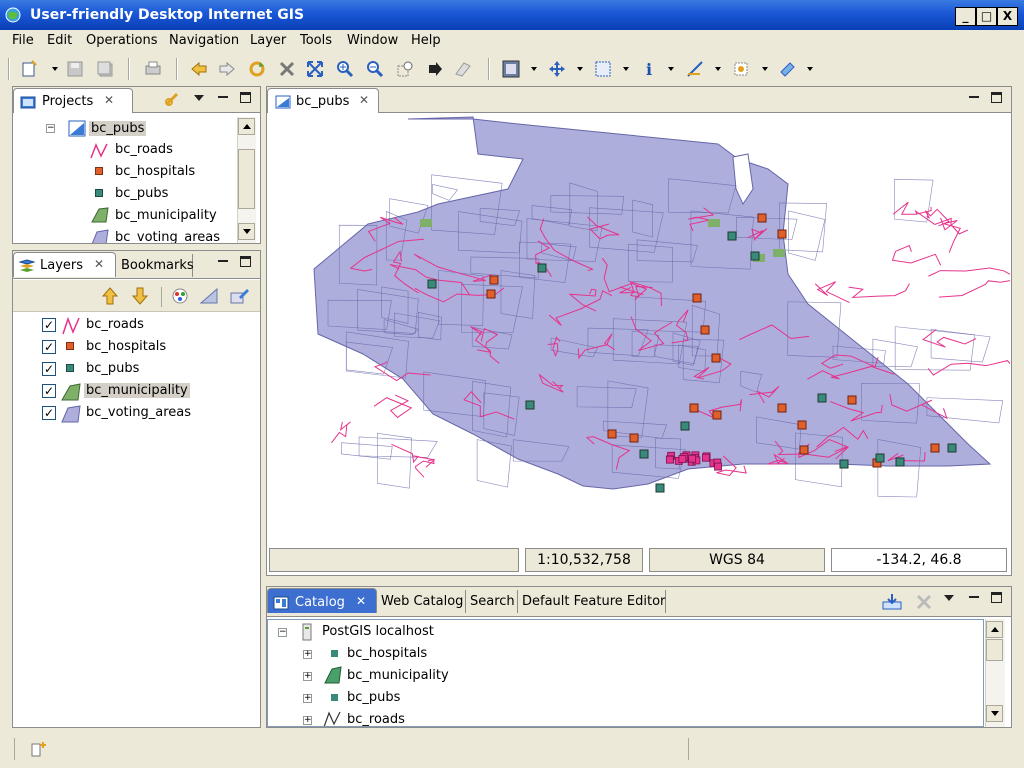 The image size is (1024, 768). What do you see at coordinates (59, 40) in the screenshot?
I see `menu-edit: Edit` at bounding box center [59, 40].